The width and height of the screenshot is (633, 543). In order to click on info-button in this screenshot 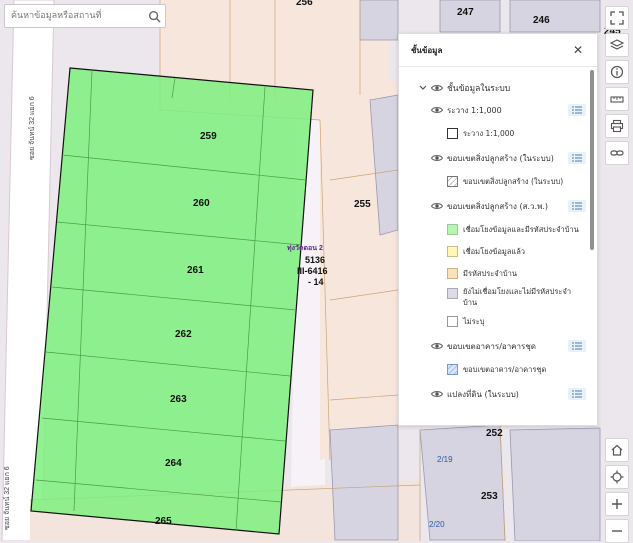, I will do `click(617, 72)`.